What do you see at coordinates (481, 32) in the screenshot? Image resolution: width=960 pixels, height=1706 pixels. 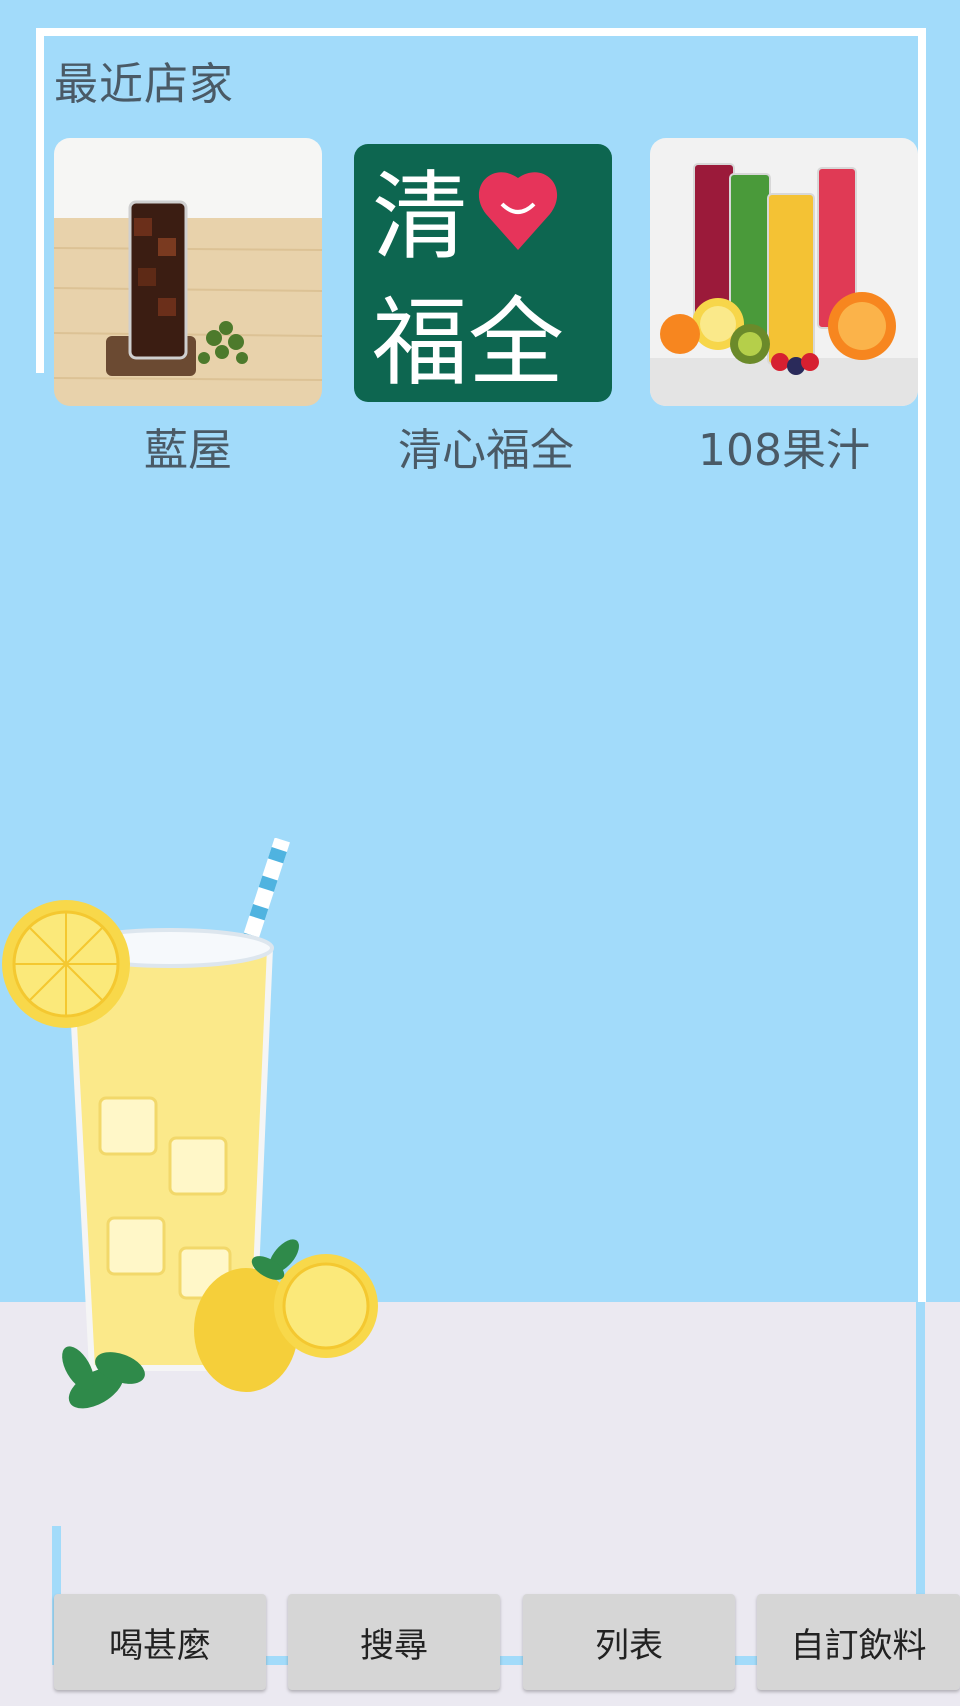 I see `frame-top-border` at bounding box center [481, 32].